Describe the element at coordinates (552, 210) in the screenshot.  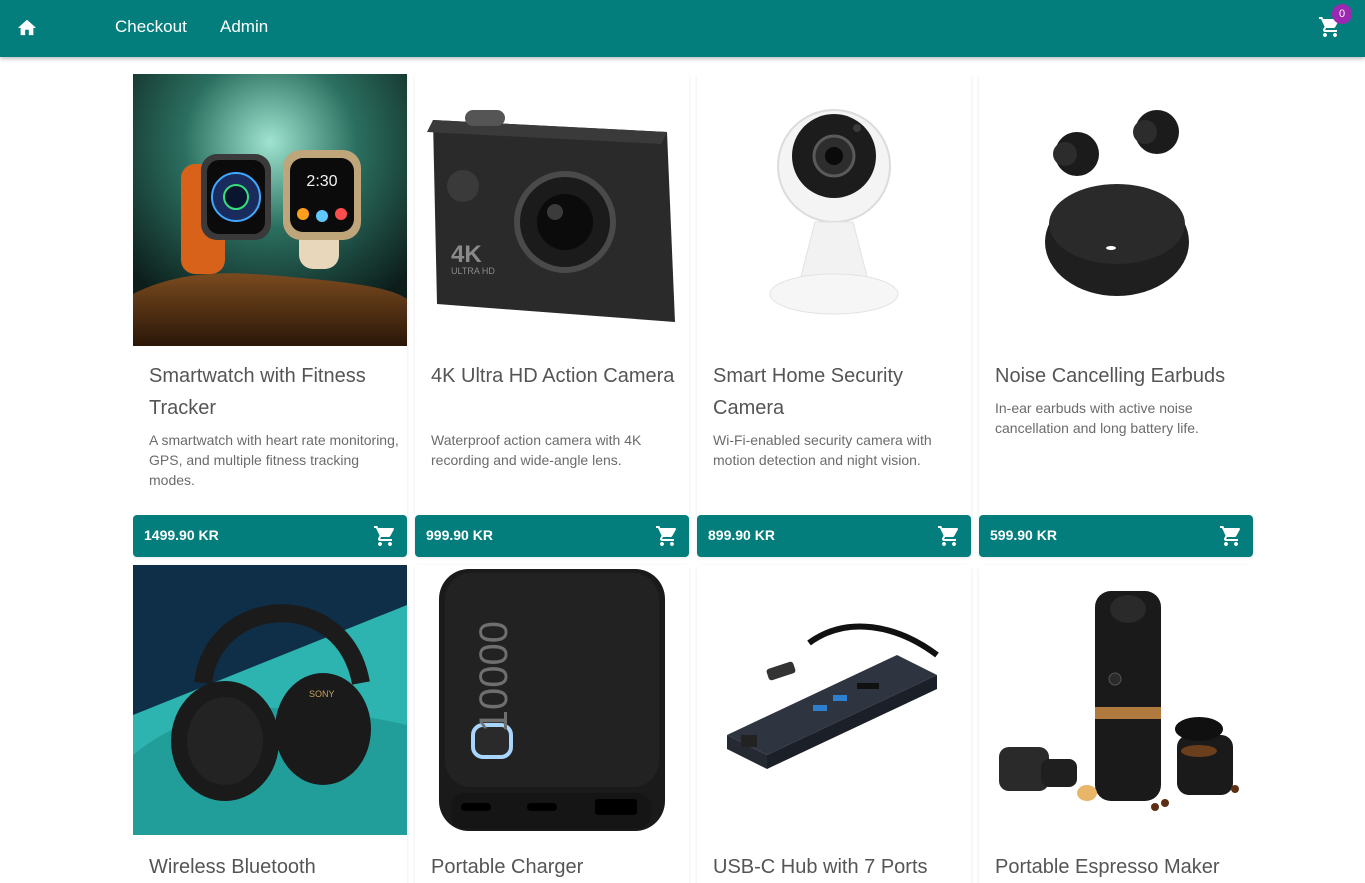
I see `product-image-action-camera: 4K ULTRA HD` at that location.